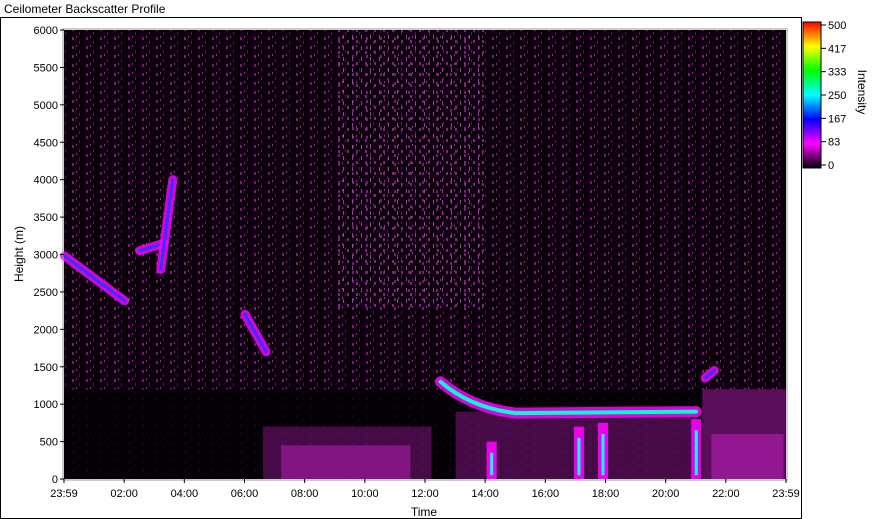 Image resolution: width=872 pixels, height=519 pixels. I want to click on colorbar: 500 417 333 250 167 83 0, so click(824, 96).